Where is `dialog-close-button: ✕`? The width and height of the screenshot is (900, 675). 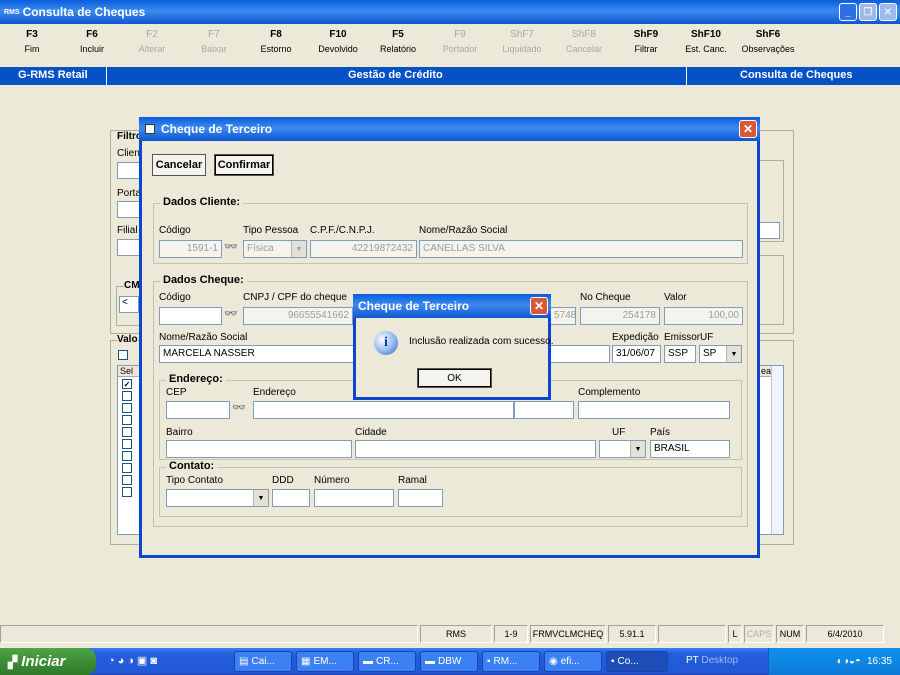 dialog-close-button: ✕ is located at coordinates (748, 129).